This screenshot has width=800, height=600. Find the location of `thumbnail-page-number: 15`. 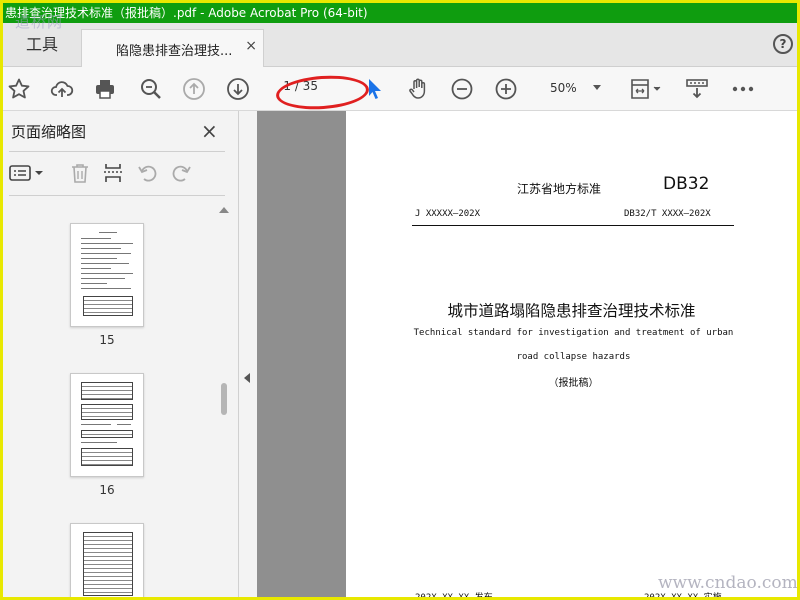

thumbnail-page-number: 15 is located at coordinates (107, 340).